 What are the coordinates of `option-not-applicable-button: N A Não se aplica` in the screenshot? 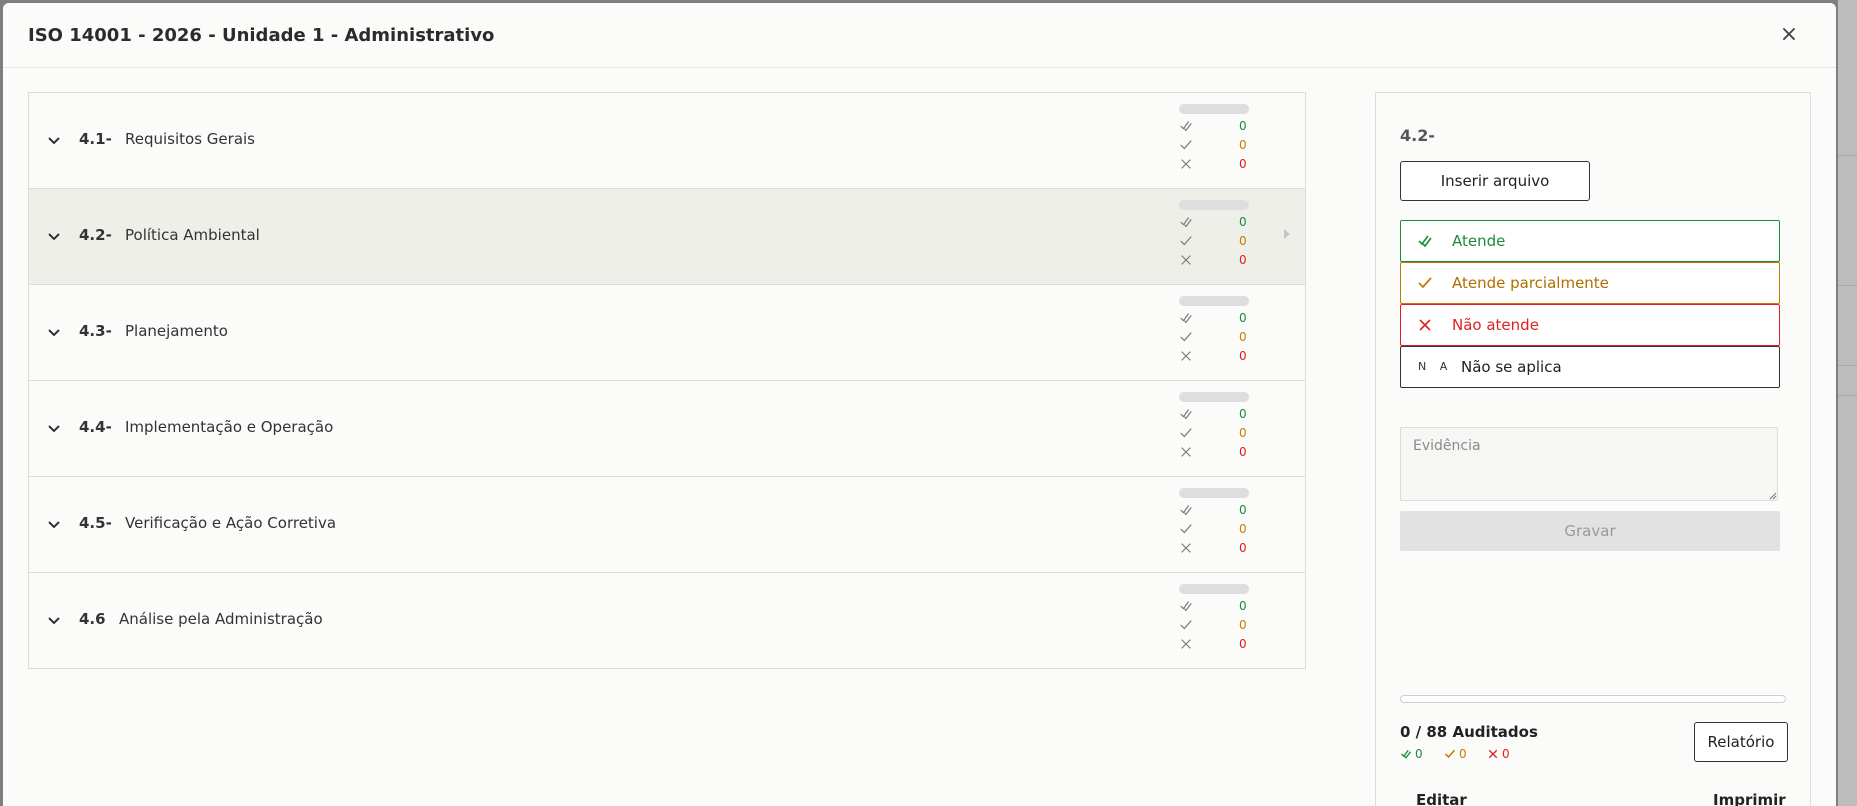 It's located at (1590, 367).